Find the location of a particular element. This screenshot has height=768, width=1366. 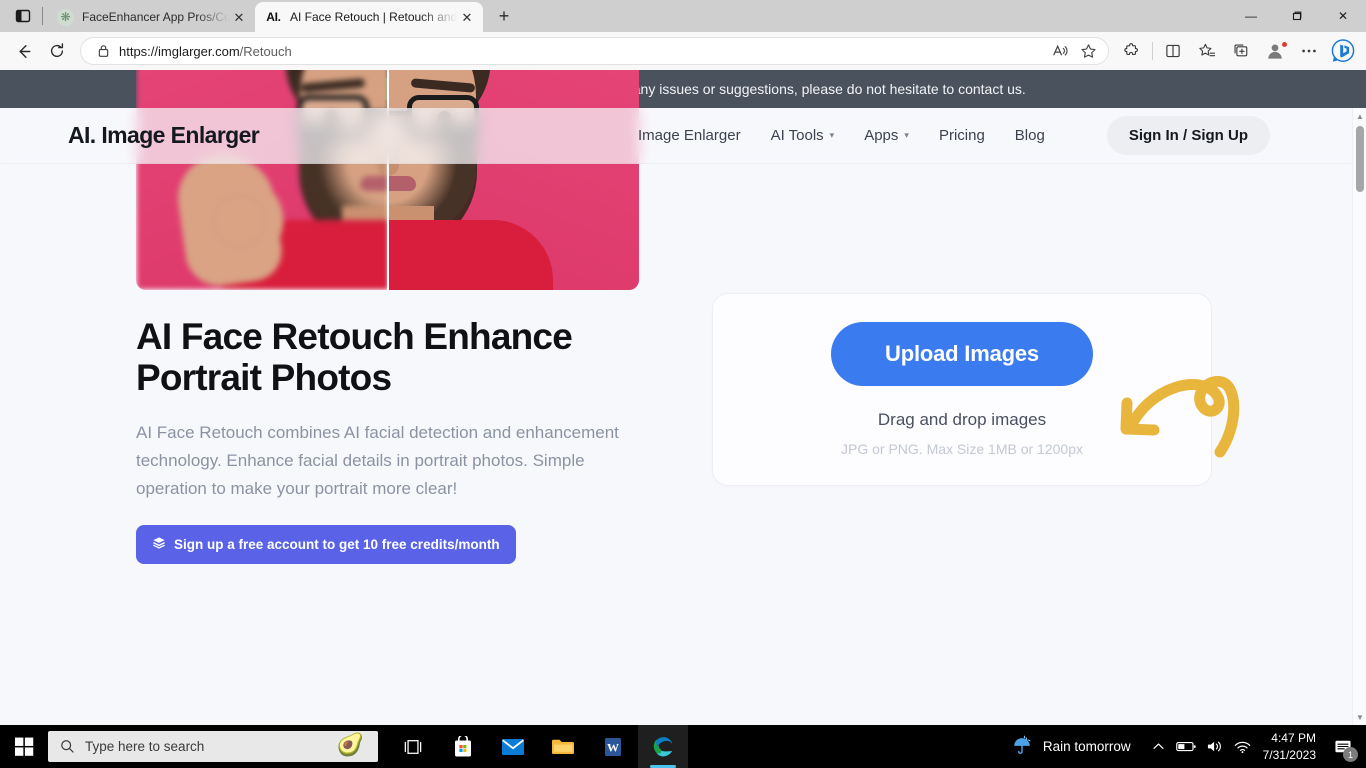

taskbar-clock: 4:47 PM 7/31/2023 is located at coordinates (1291, 746).